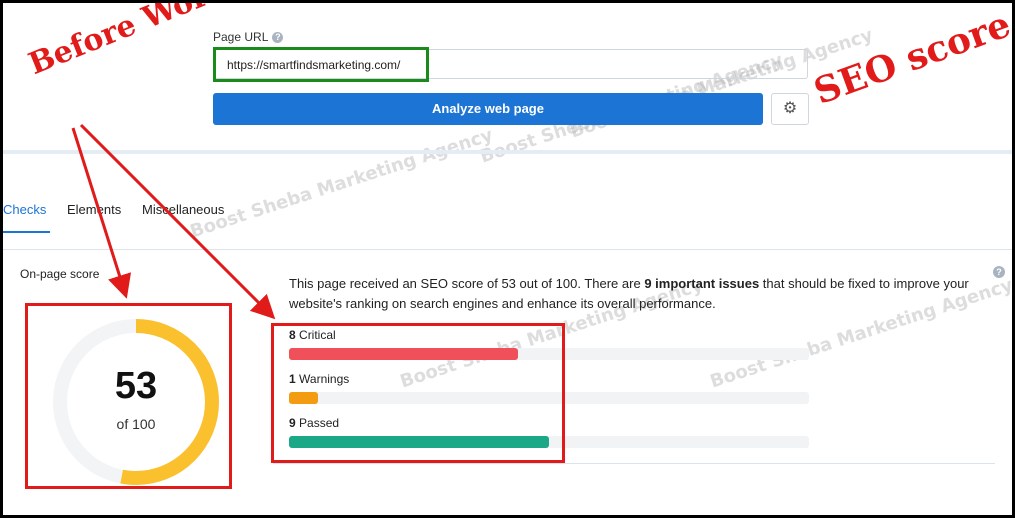  I want to click on before-work-annotation: Before Work, so click(128, 41).